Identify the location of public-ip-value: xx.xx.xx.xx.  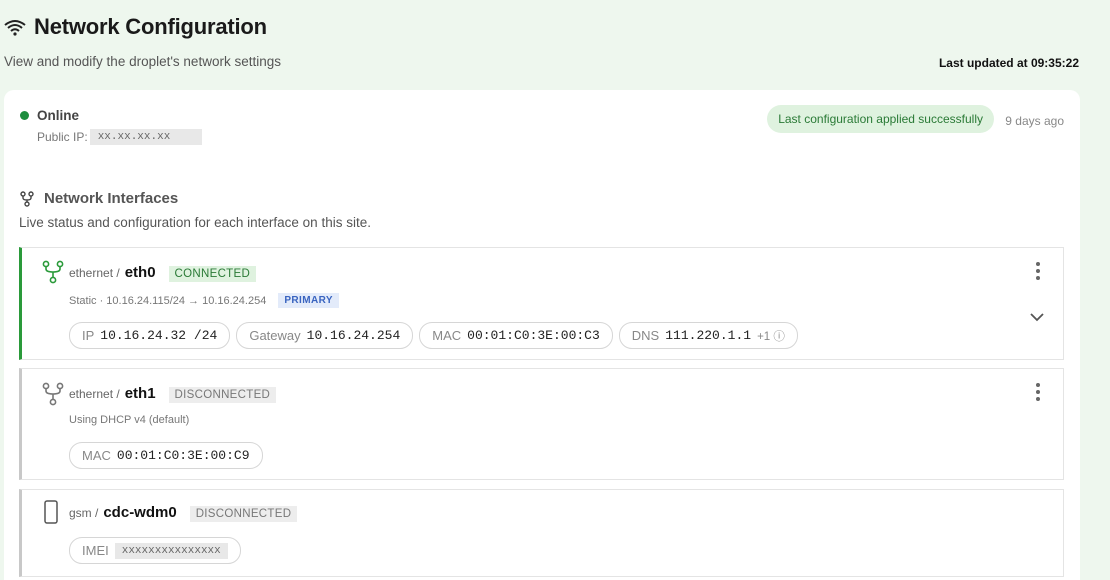
(145, 137).